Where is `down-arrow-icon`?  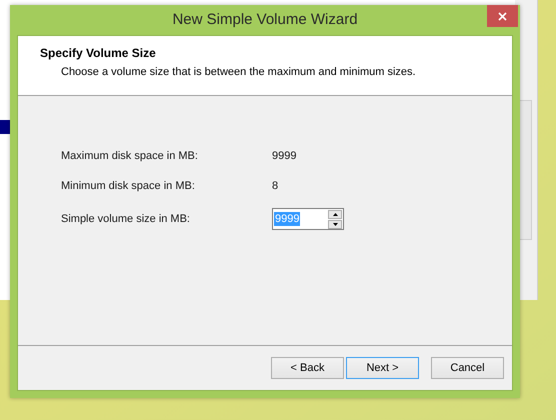
down-arrow-icon is located at coordinates (335, 224).